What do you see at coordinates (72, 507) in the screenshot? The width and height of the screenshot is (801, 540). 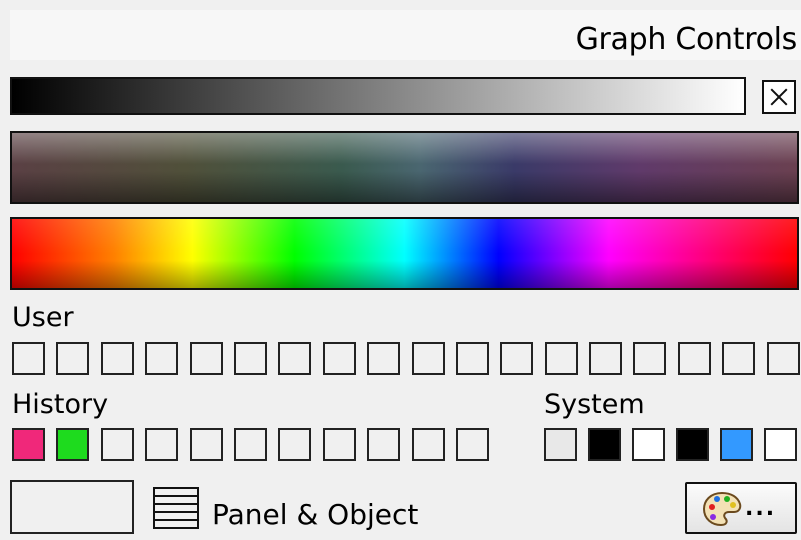 I see `current-color-preview` at bounding box center [72, 507].